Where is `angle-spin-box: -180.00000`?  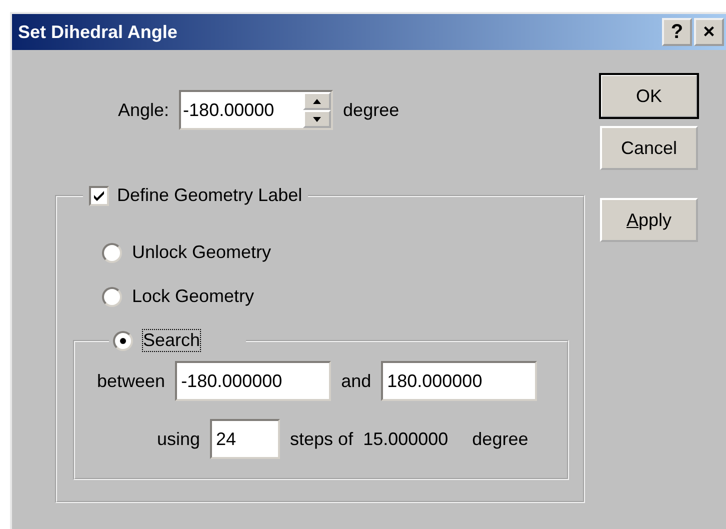
angle-spin-box: -180.00000 is located at coordinates (256, 110).